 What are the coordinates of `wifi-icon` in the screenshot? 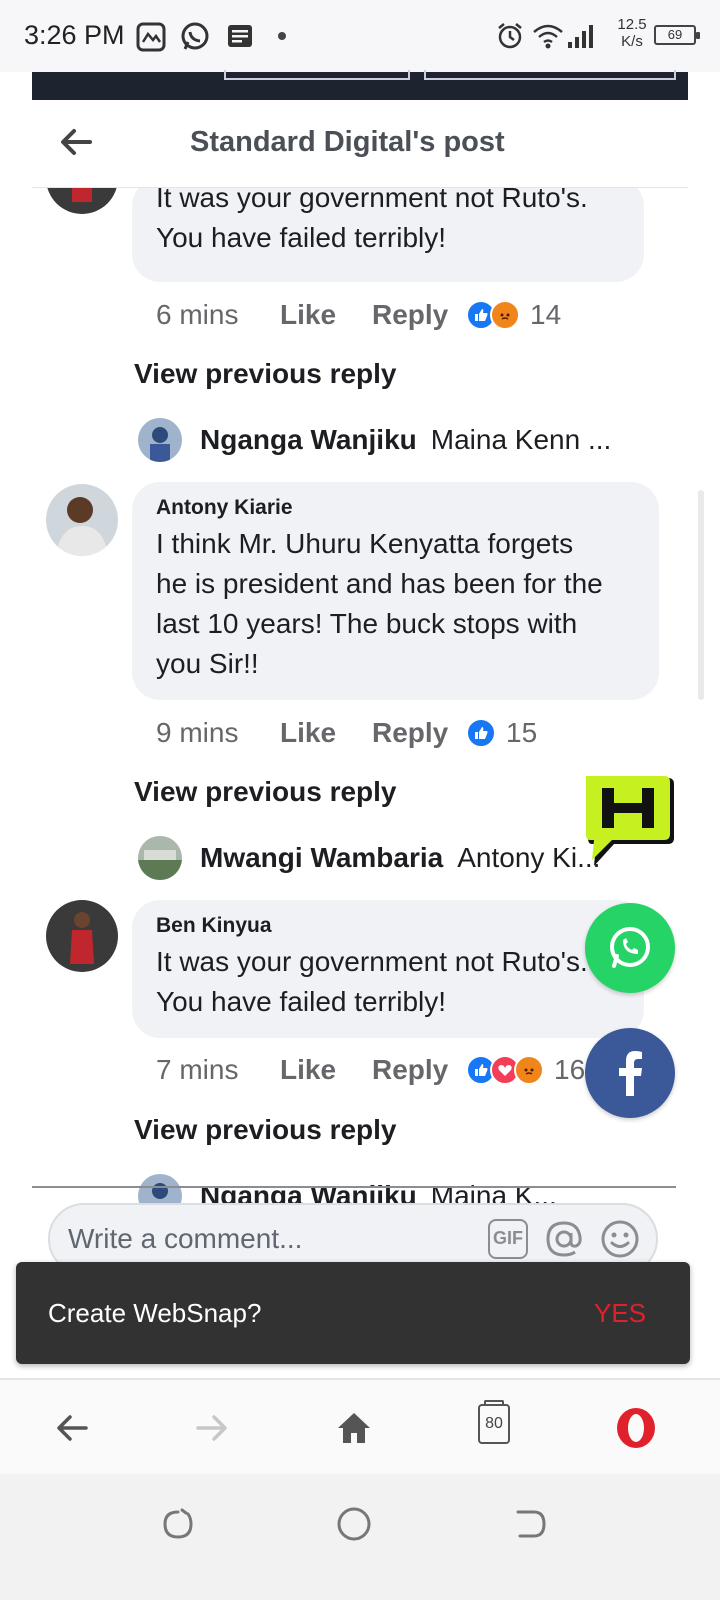 It's located at (548, 36).